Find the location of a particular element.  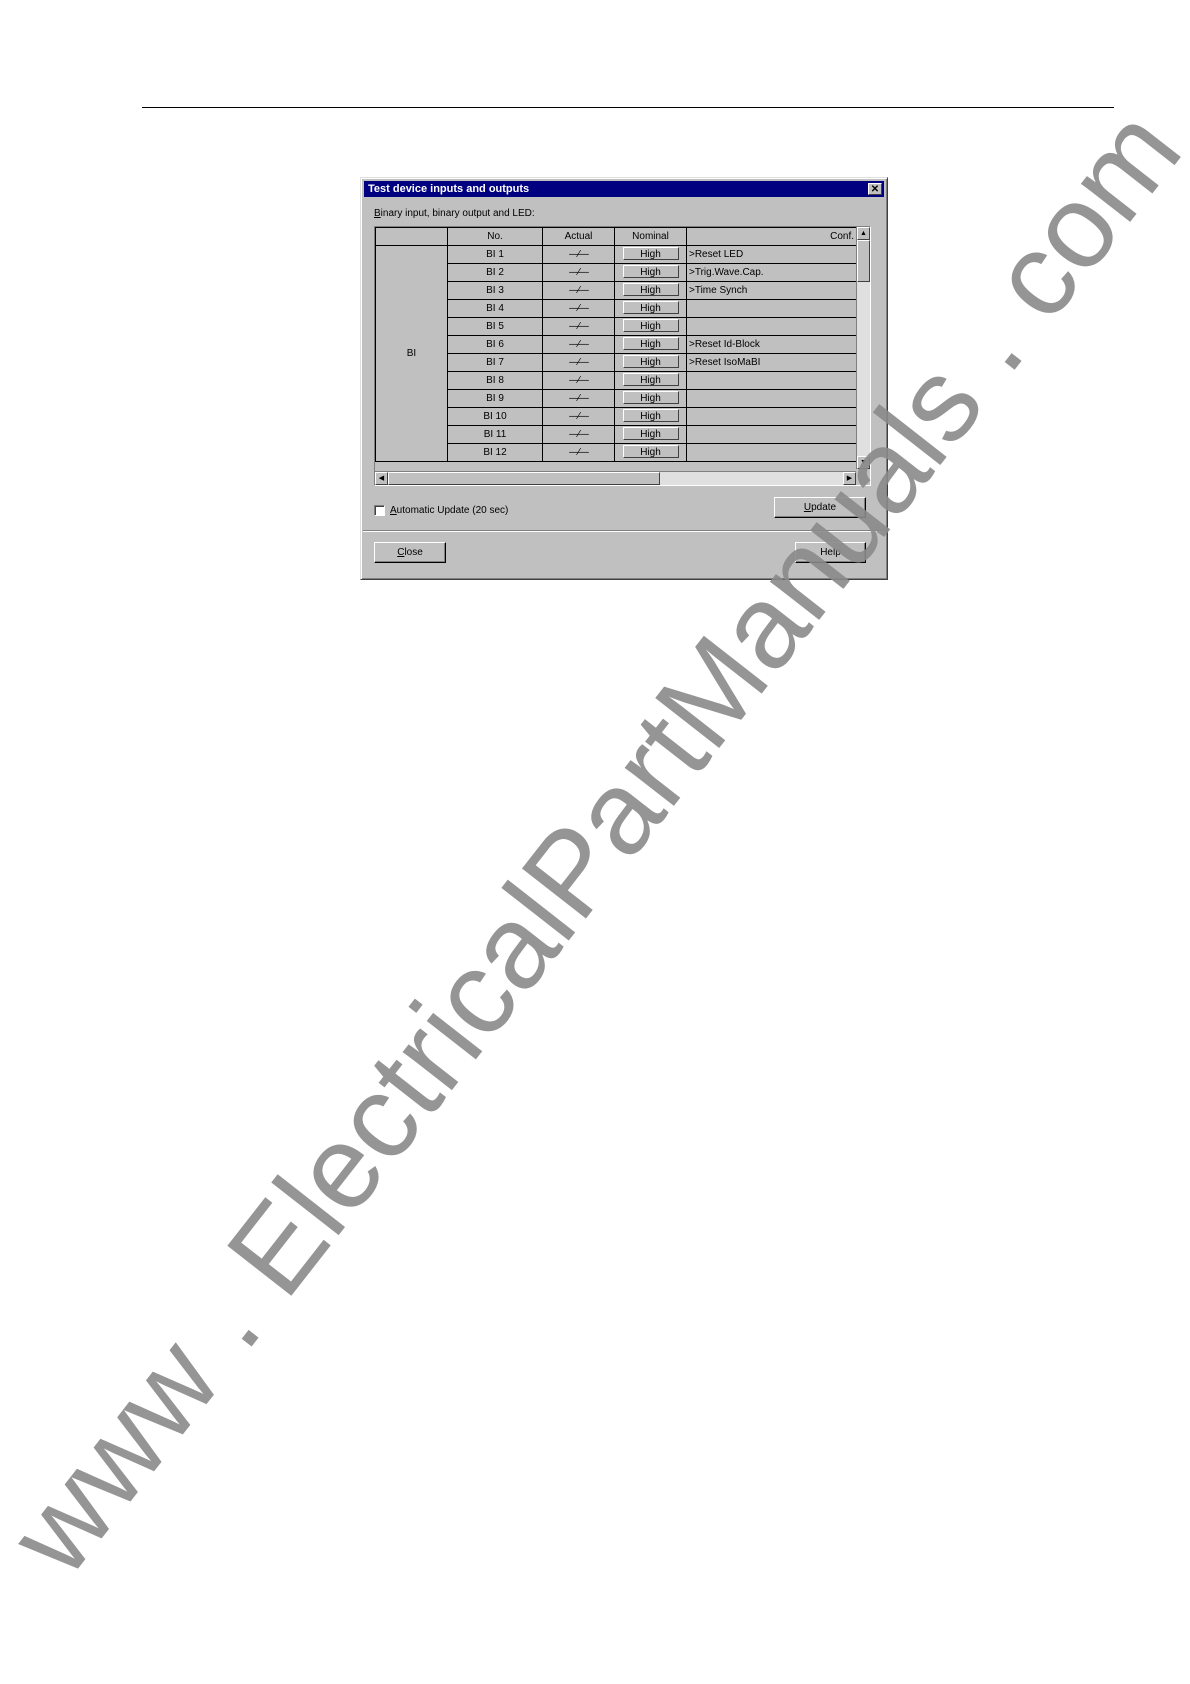

table-row: BI 2 —⁄— High >Trig.Wave.Cap. is located at coordinates (617, 272).